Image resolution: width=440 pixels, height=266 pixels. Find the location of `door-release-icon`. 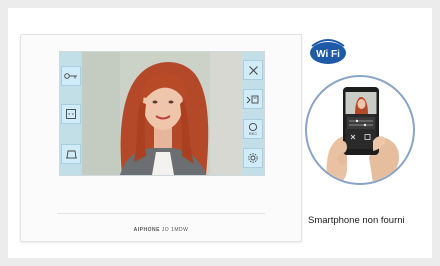

door-release-icon is located at coordinates (71, 114).